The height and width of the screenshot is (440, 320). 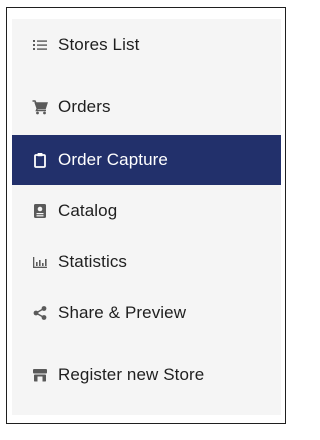 I want to click on clipboard-icon, so click(x=40, y=160).